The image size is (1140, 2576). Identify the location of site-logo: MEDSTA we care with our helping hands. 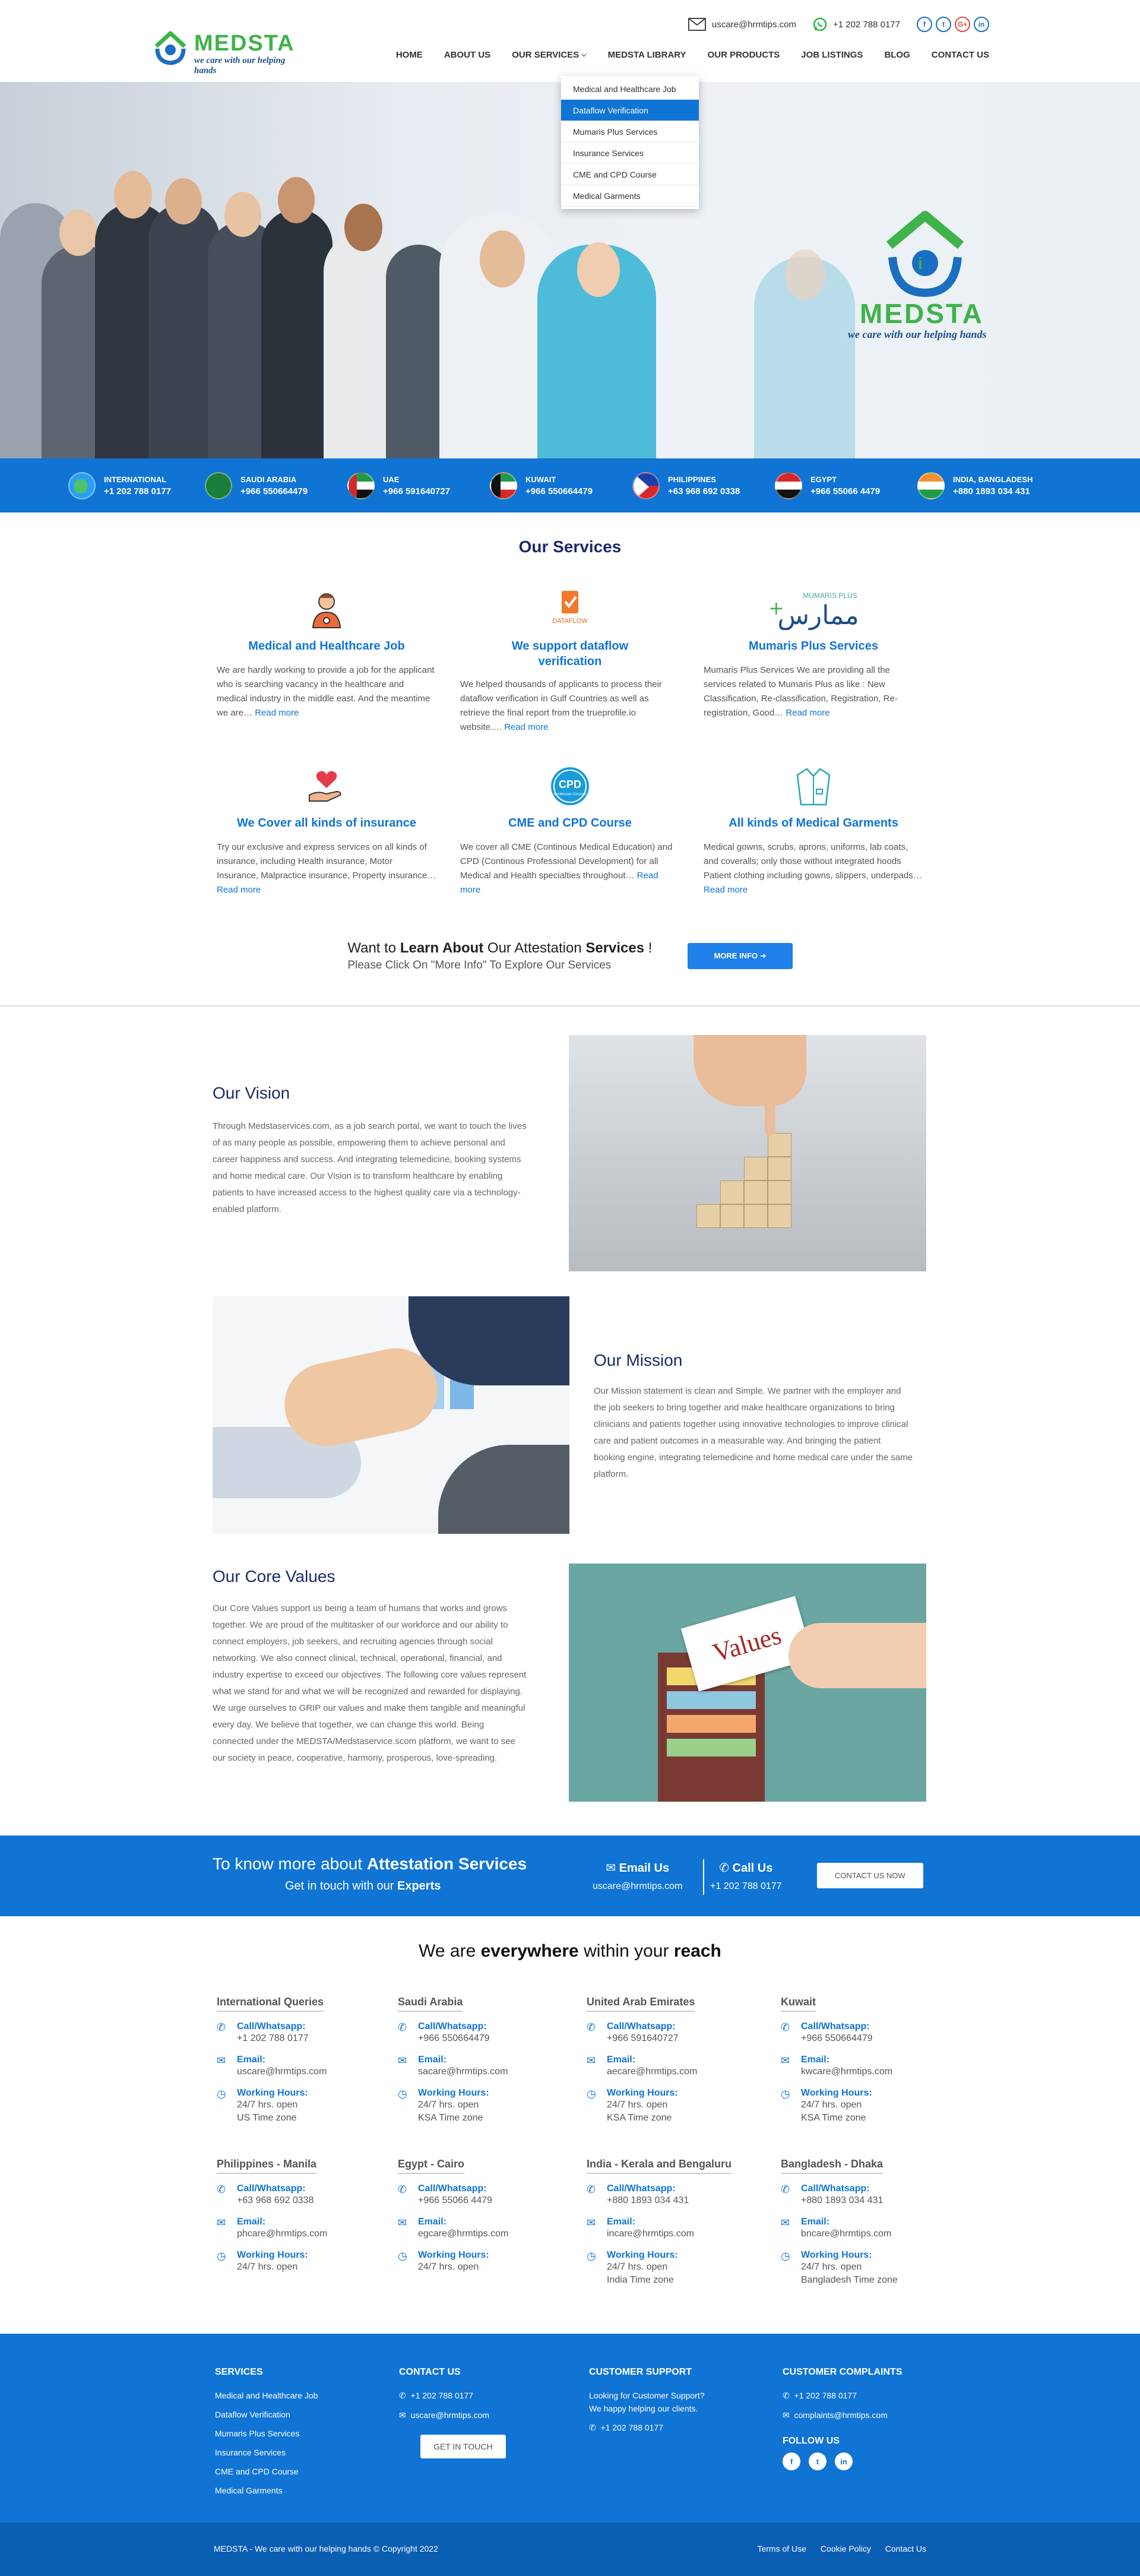
(228, 52).